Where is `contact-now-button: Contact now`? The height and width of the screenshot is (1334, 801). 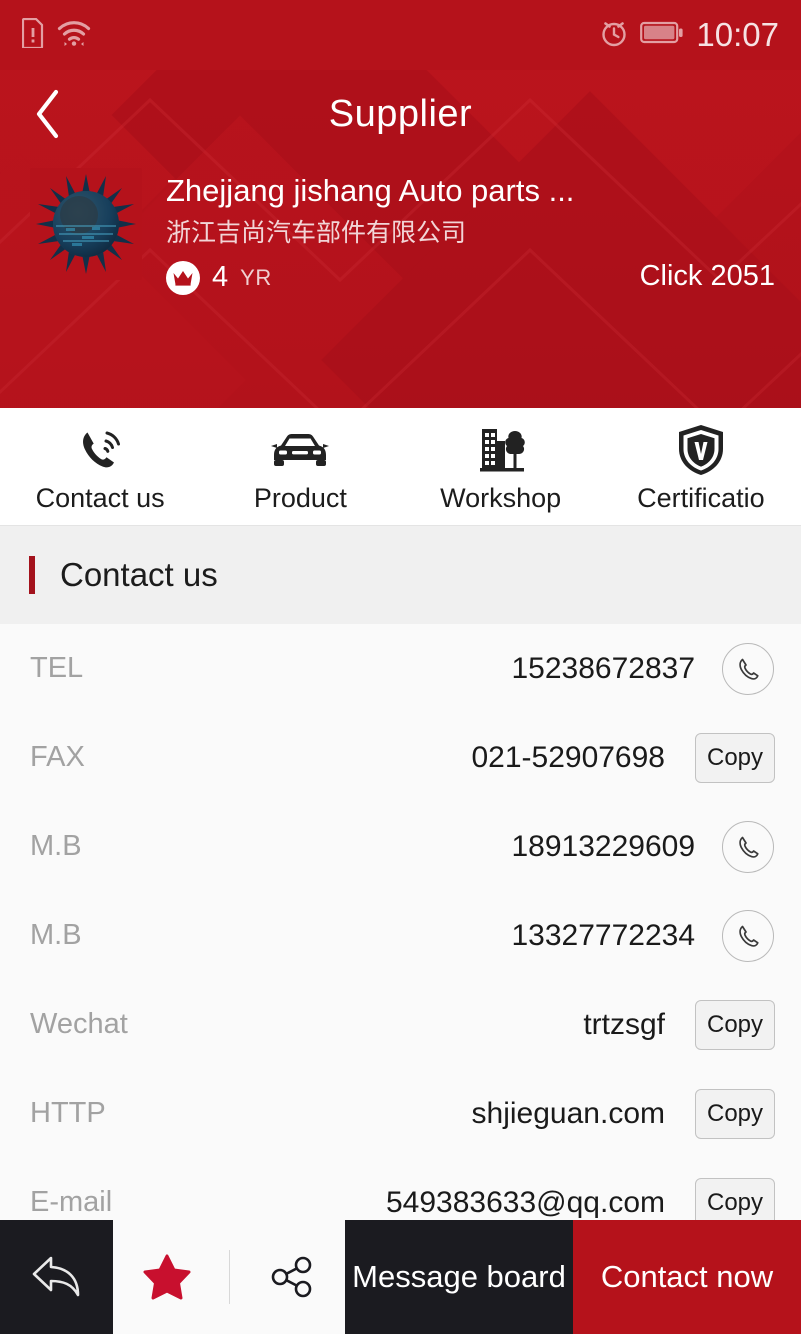
contact-now-button: Contact now is located at coordinates (687, 1277).